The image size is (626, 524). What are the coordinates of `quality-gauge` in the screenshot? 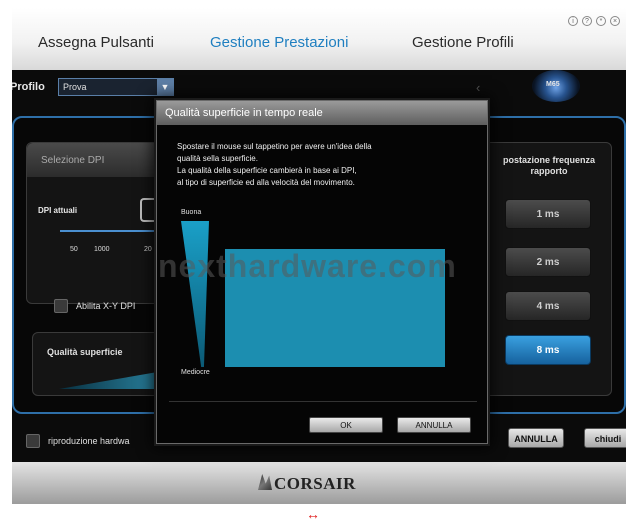 It's located at (195, 294).